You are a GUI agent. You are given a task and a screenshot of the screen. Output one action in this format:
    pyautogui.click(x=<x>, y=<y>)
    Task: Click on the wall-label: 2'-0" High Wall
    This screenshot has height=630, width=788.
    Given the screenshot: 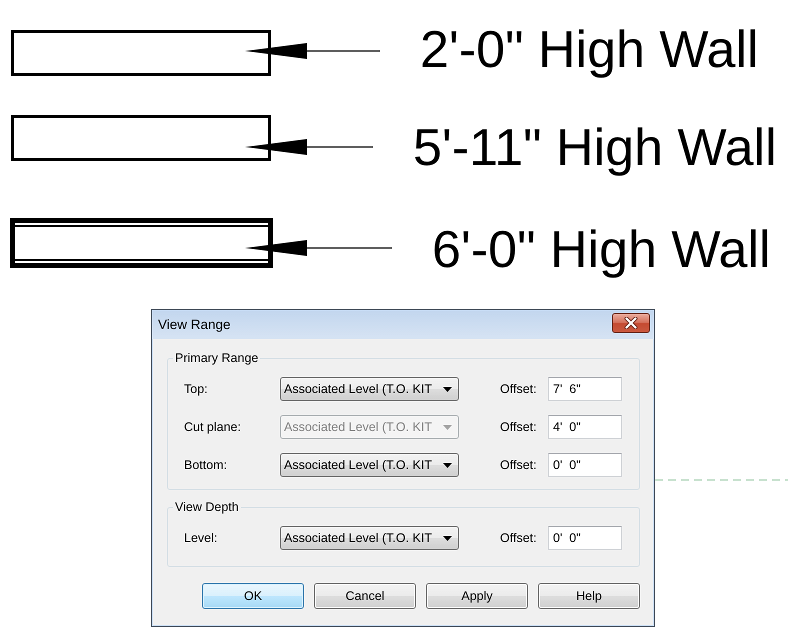 What is the action you would take?
    pyautogui.click(x=589, y=50)
    